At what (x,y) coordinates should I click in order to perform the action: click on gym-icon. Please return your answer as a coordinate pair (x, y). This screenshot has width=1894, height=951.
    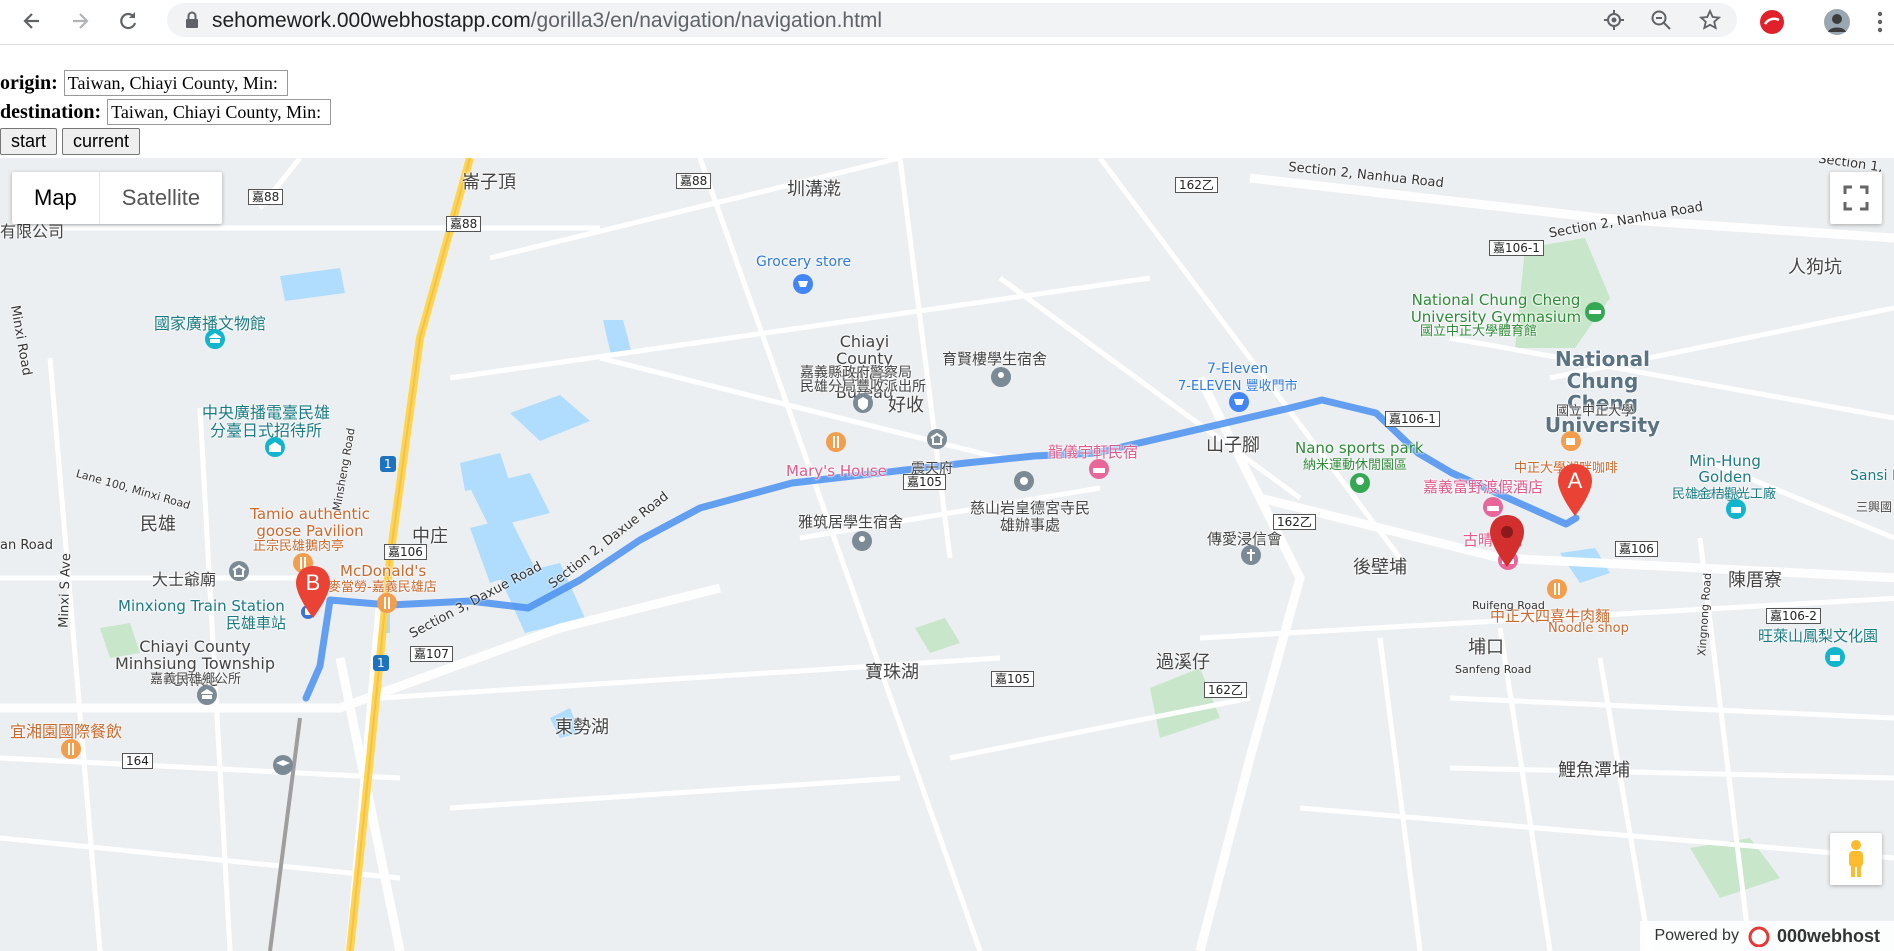
    Looking at the image, I should click on (1595, 312).